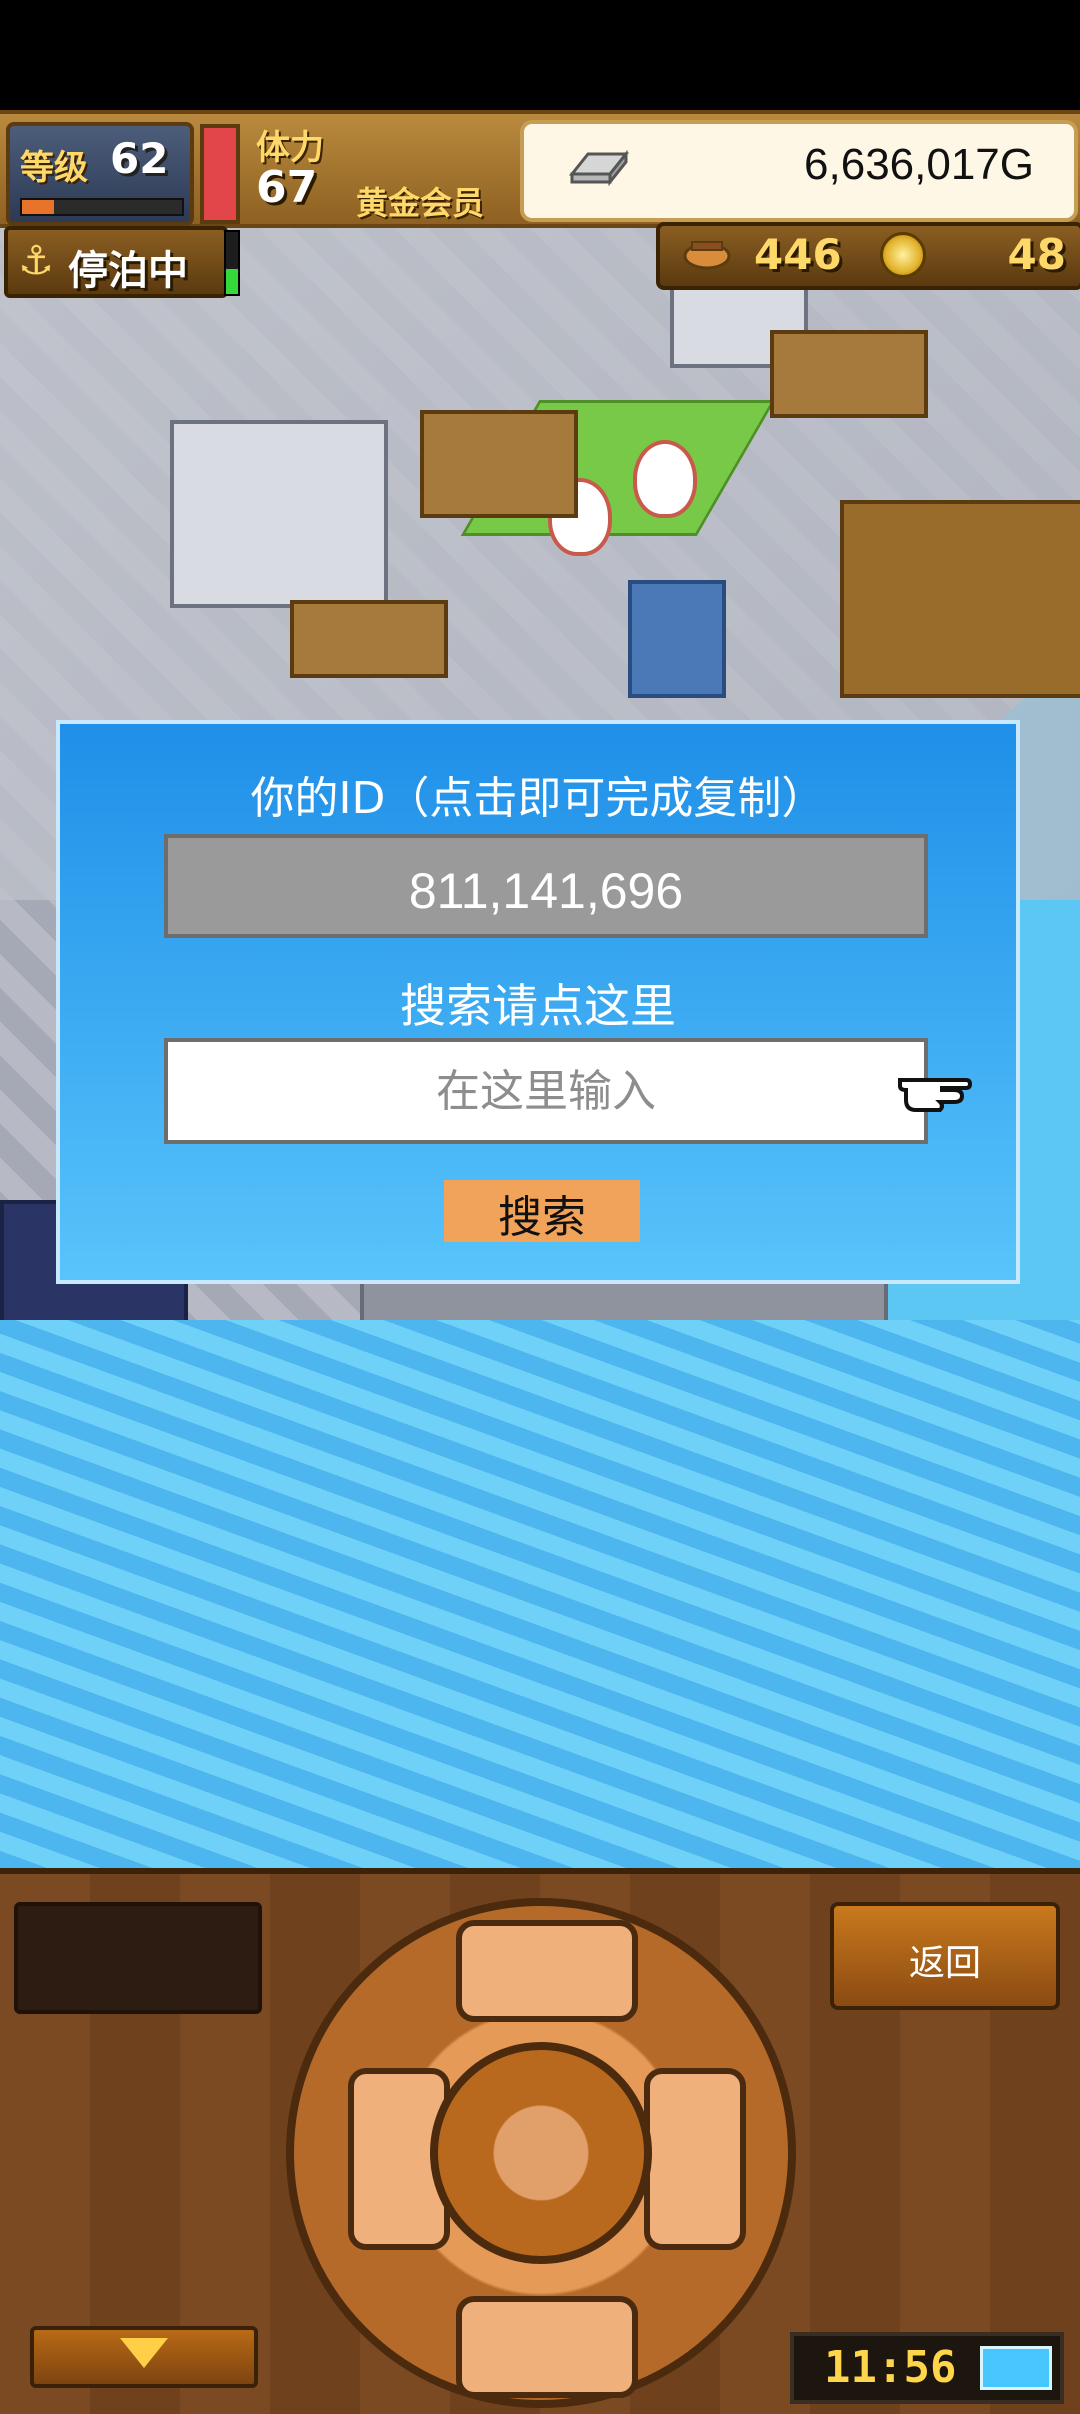 Image resolution: width=1080 pixels, height=2414 pixels. What do you see at coordinates (420, 203) in the screenshot?
I see `member-badge: 黄金会员` at bounding box center [420, 203].